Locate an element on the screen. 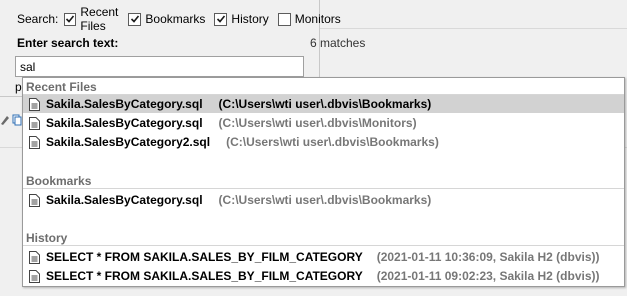 The image size is (627, 296). filter-bookmarks-checkbox: Bookmarks is located at coordinates (166, 19).